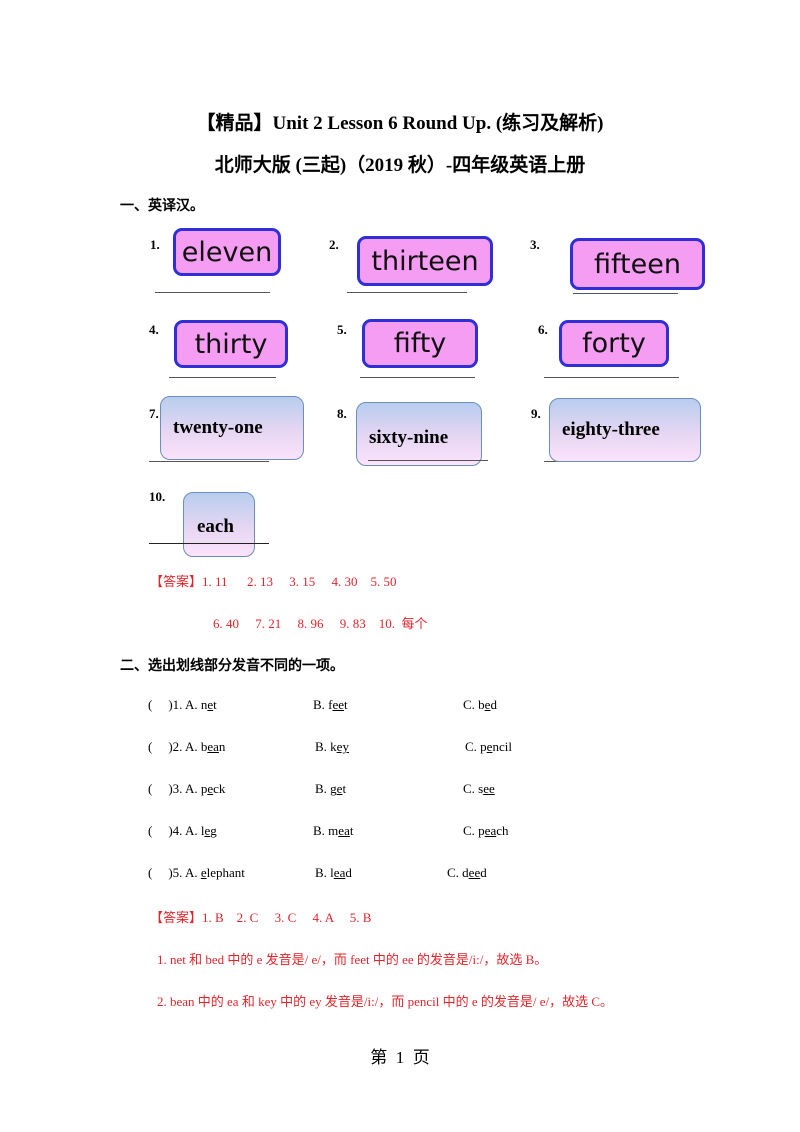 This screenshot has width=800, height=1132. Describe the element at coordinates (536, 413) in the screenshot. I see `item-number: 9.` at that location.